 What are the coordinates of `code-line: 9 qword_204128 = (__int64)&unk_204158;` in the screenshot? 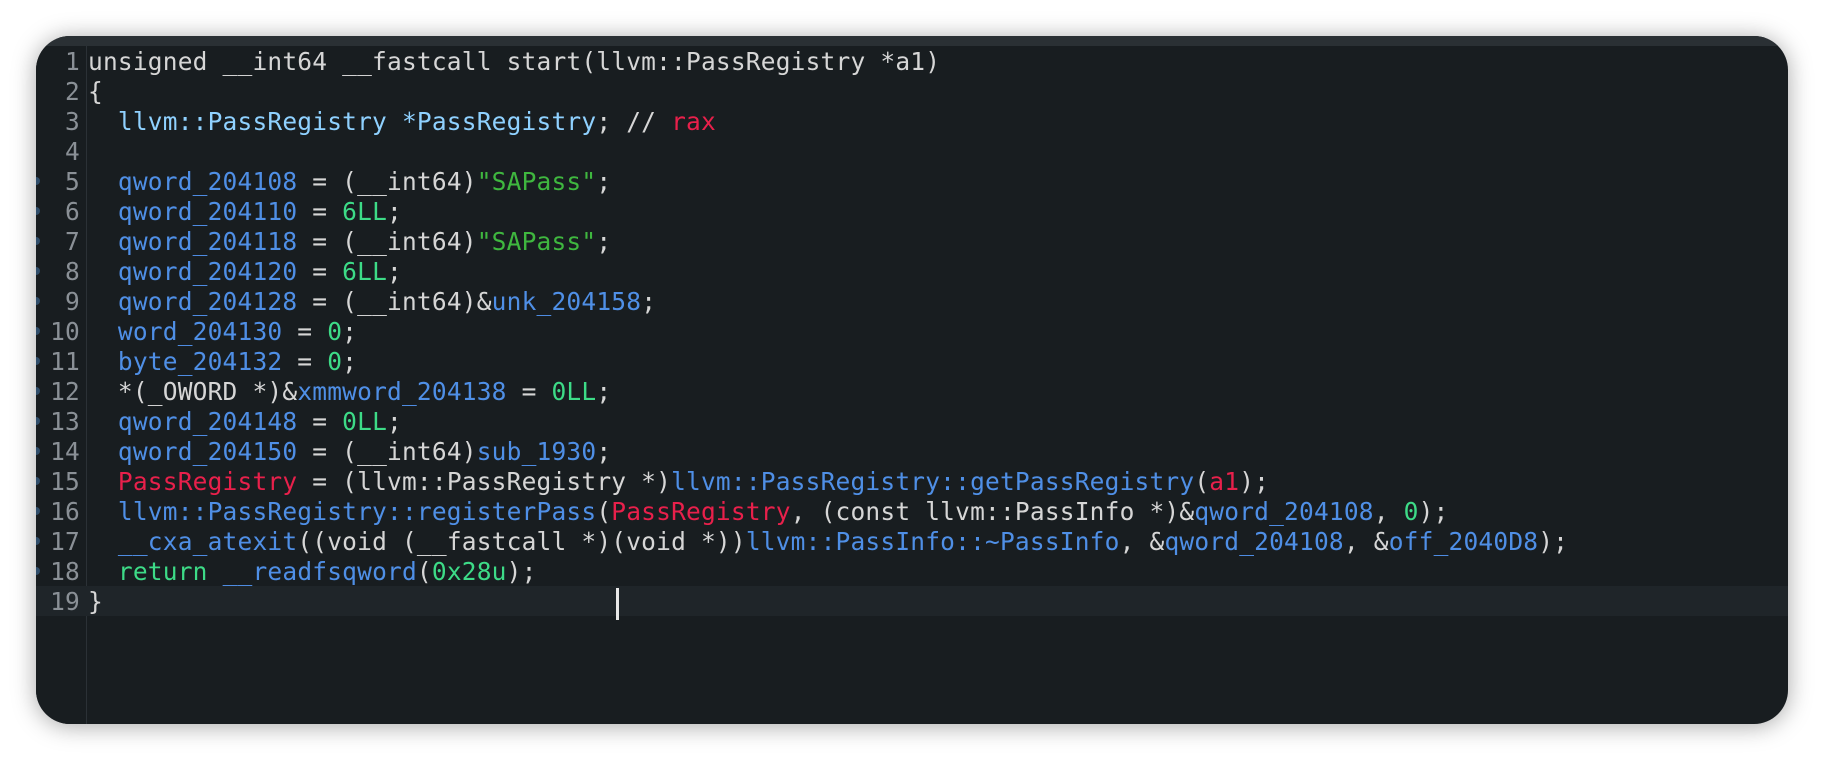 It's located at (912, 301).